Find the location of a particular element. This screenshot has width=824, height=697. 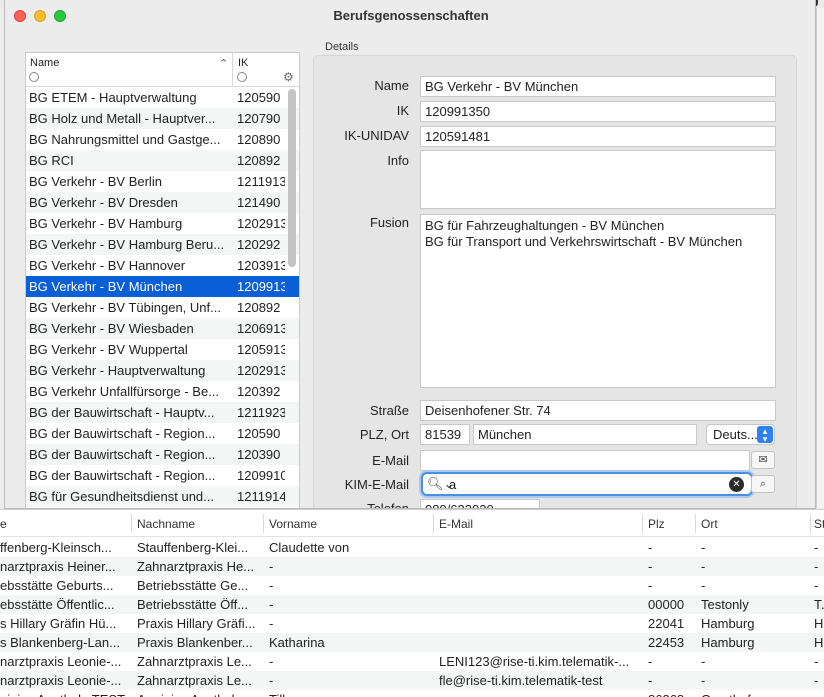

column-header-strasse: St is located at coordinates (819, 524).